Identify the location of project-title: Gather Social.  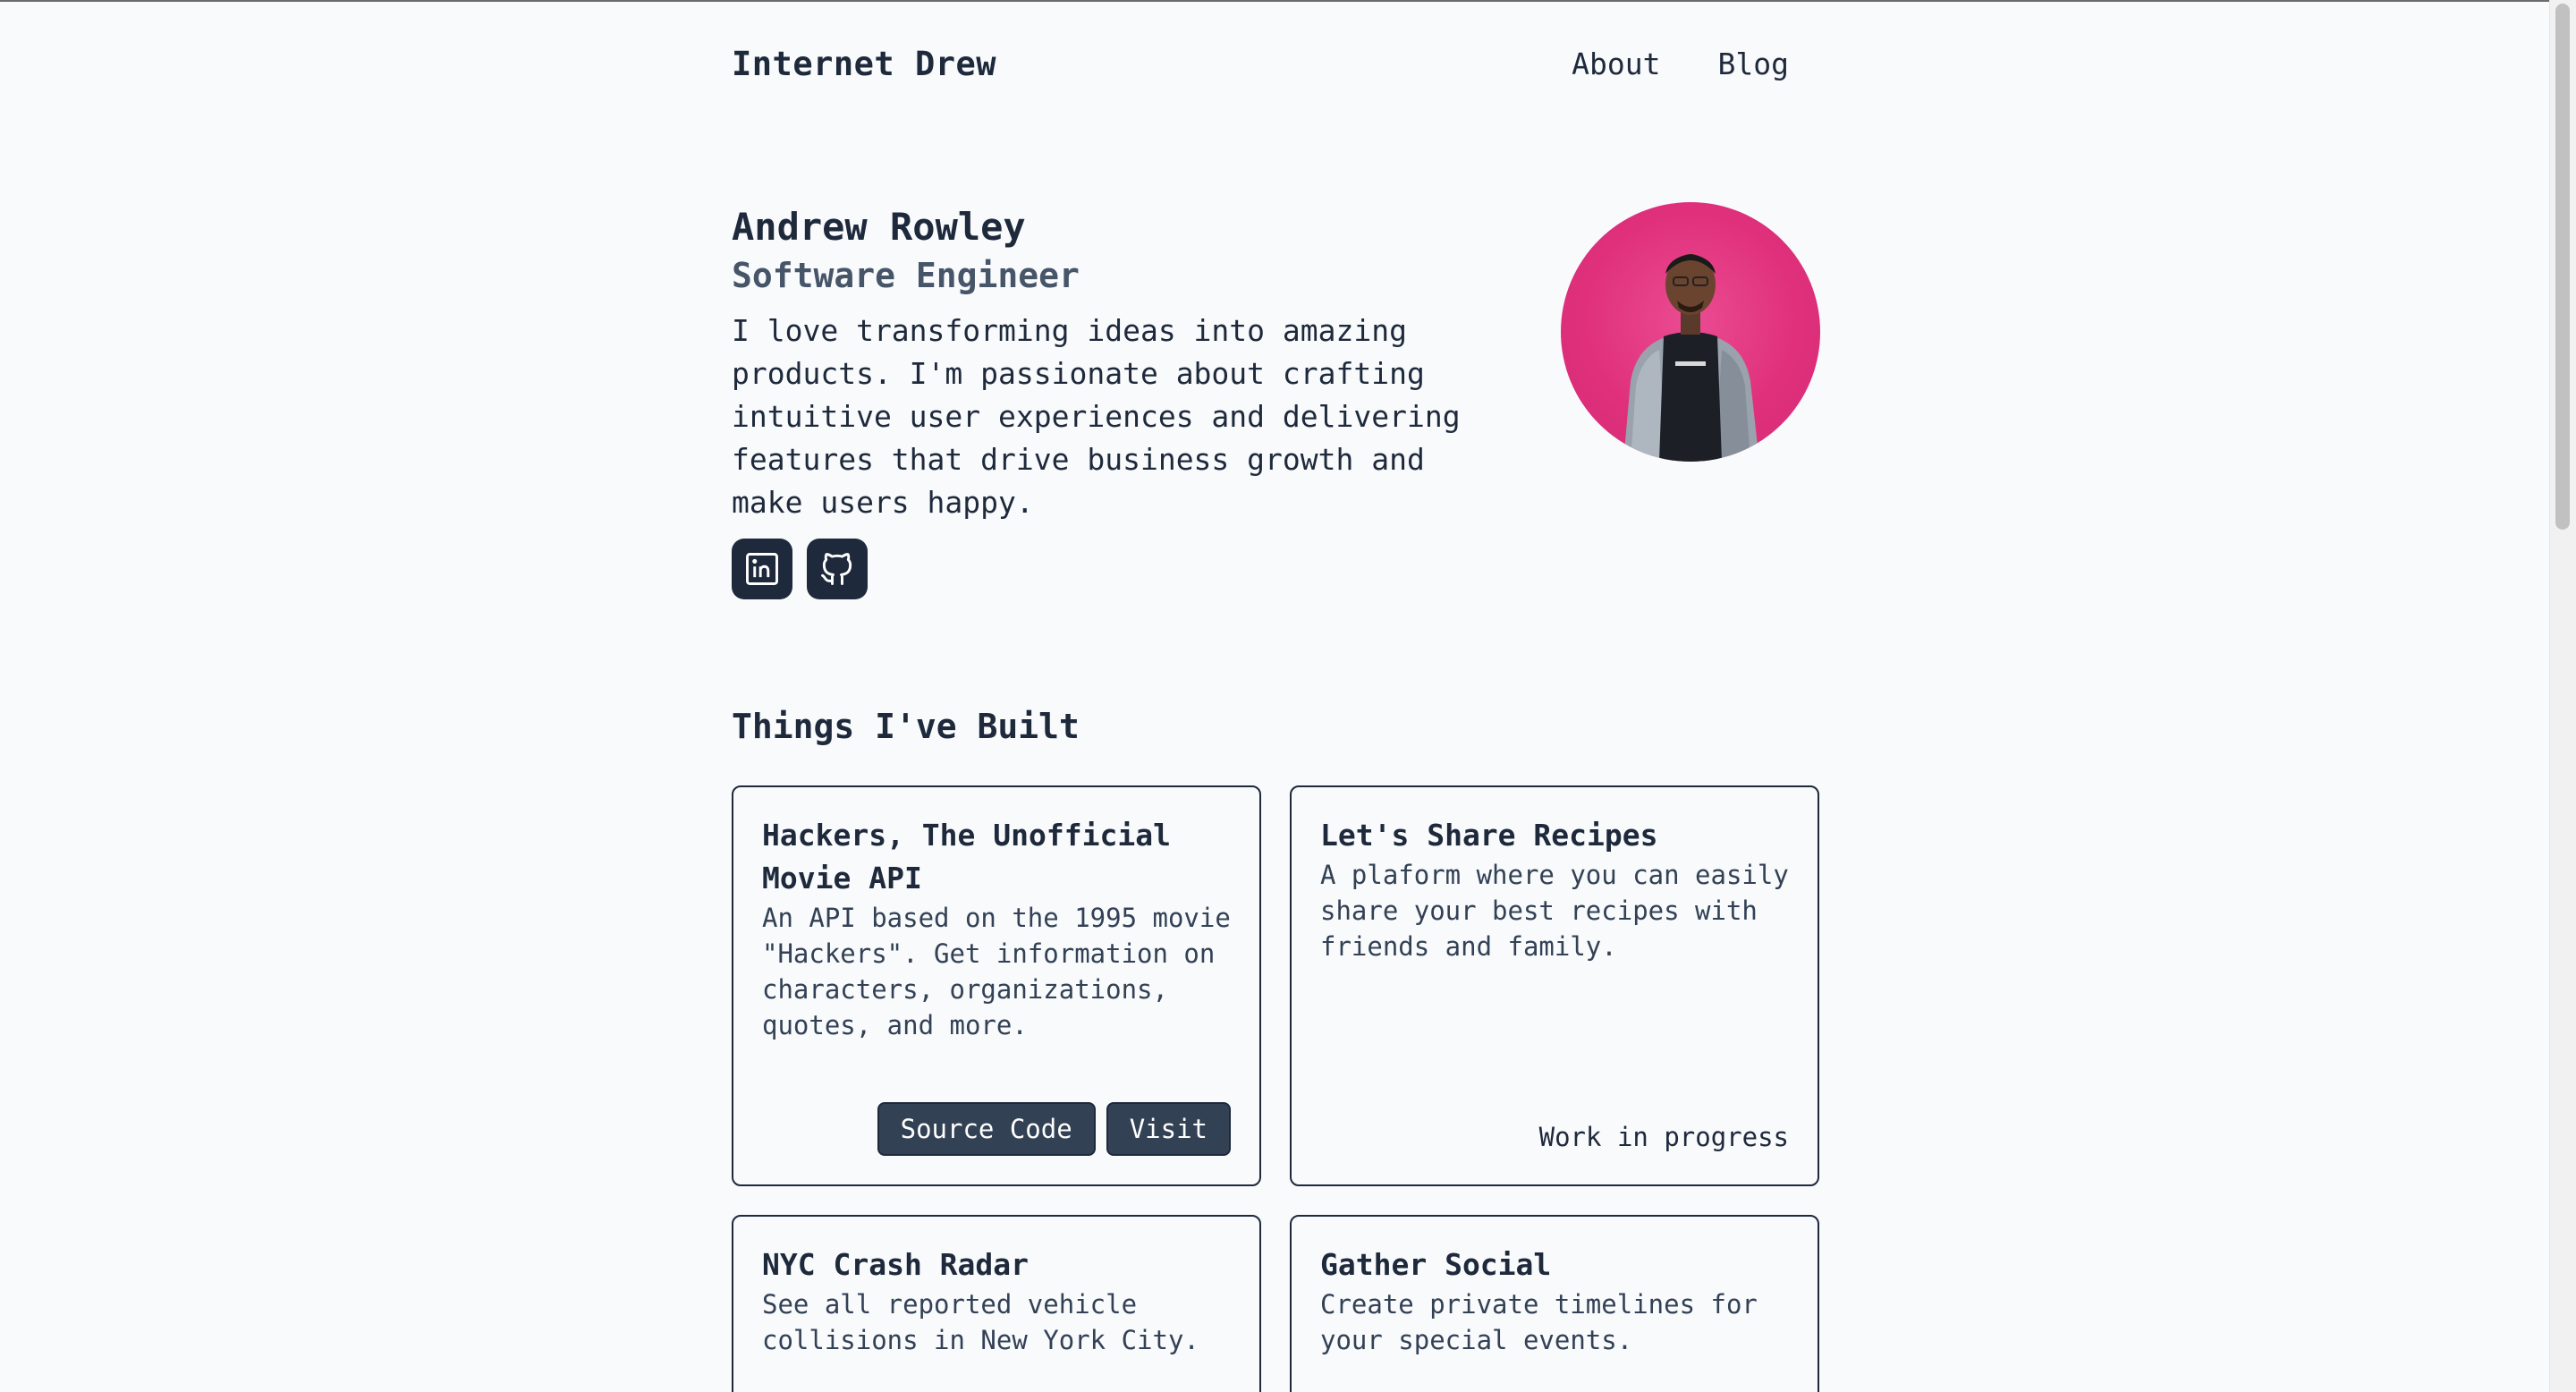
(1436, 1264).